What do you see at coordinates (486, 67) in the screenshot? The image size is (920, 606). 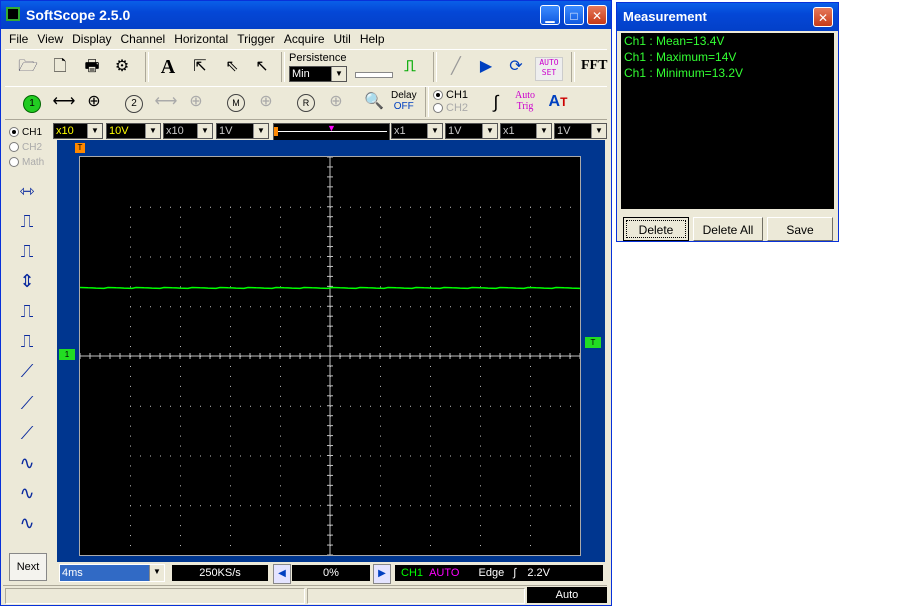 I see `play-icon: ▶` at bounding box center [486, 67].